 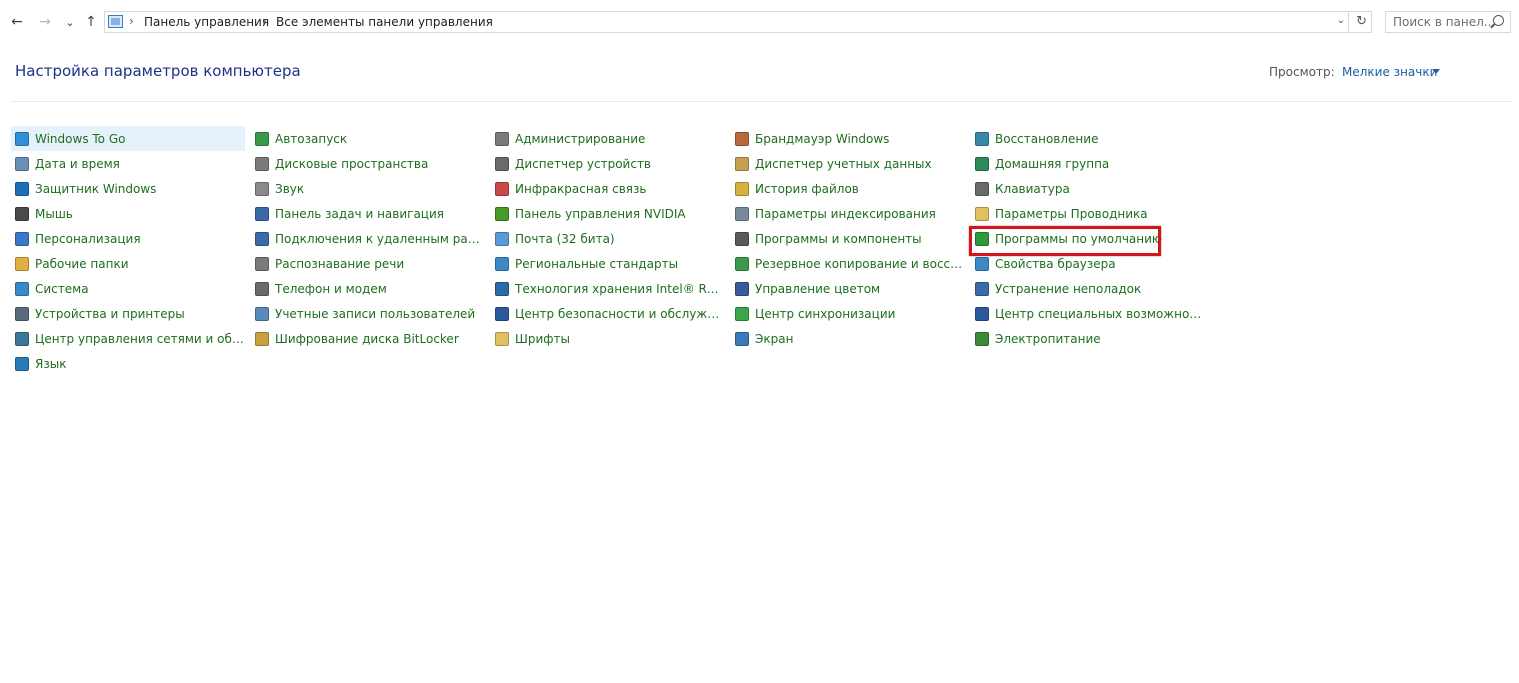 What do you see at coordinates (1436, 71) in the screenshot?
I see `view-by-arrow-icon` at bounding box center [1436, 71].